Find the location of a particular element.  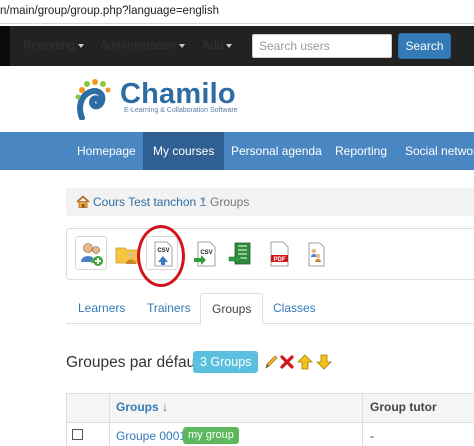

delete-icon is located at coordinates (287, 362).